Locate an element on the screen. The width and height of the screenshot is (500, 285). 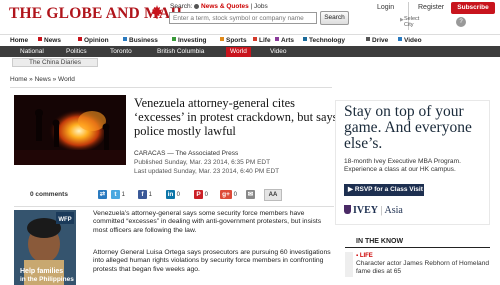
subnav-video: Video is located at coordinates (278, 52).